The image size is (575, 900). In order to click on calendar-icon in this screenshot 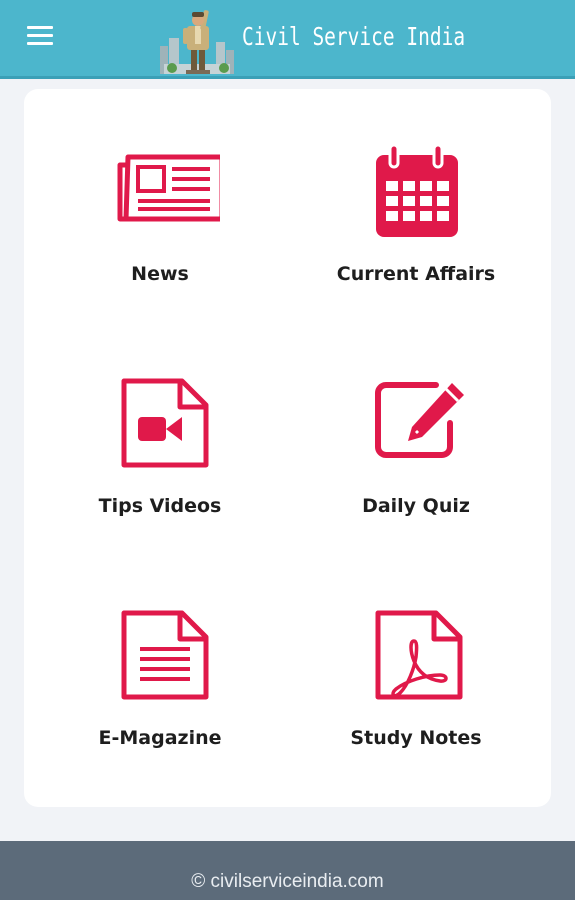, I will do `click(417, 191)`.